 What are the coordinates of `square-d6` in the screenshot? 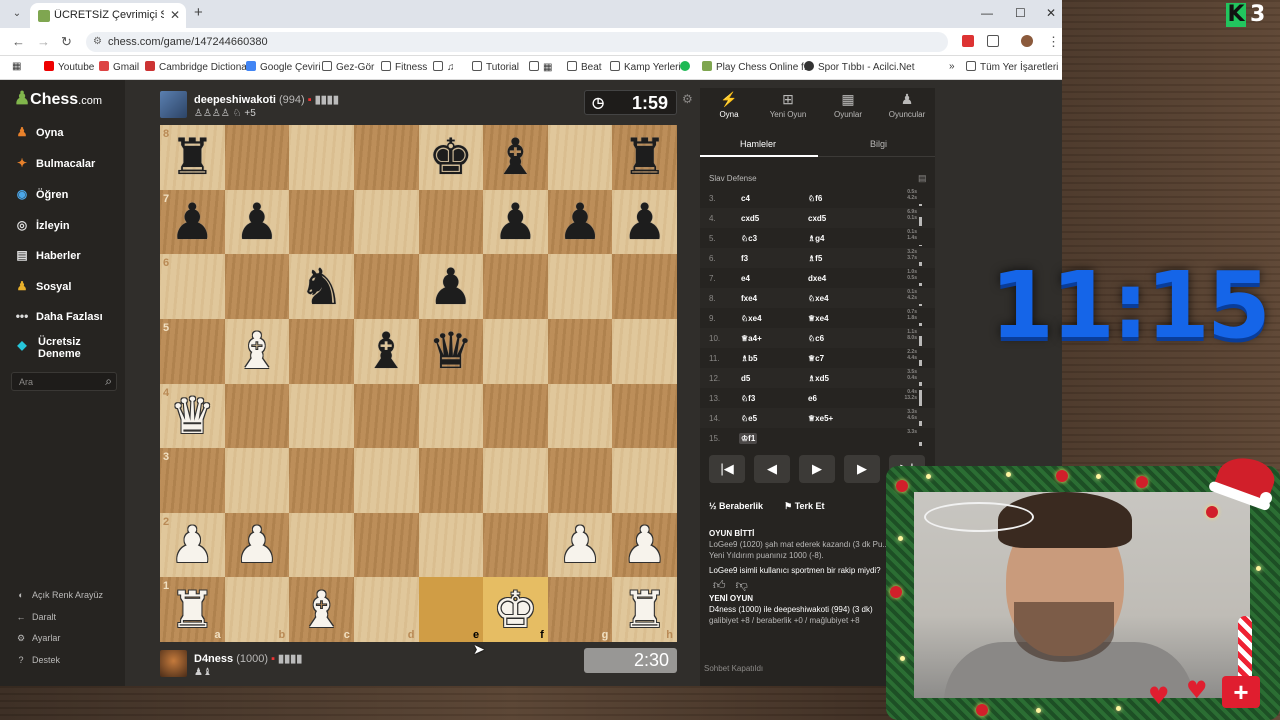 It's located at (386, 286).